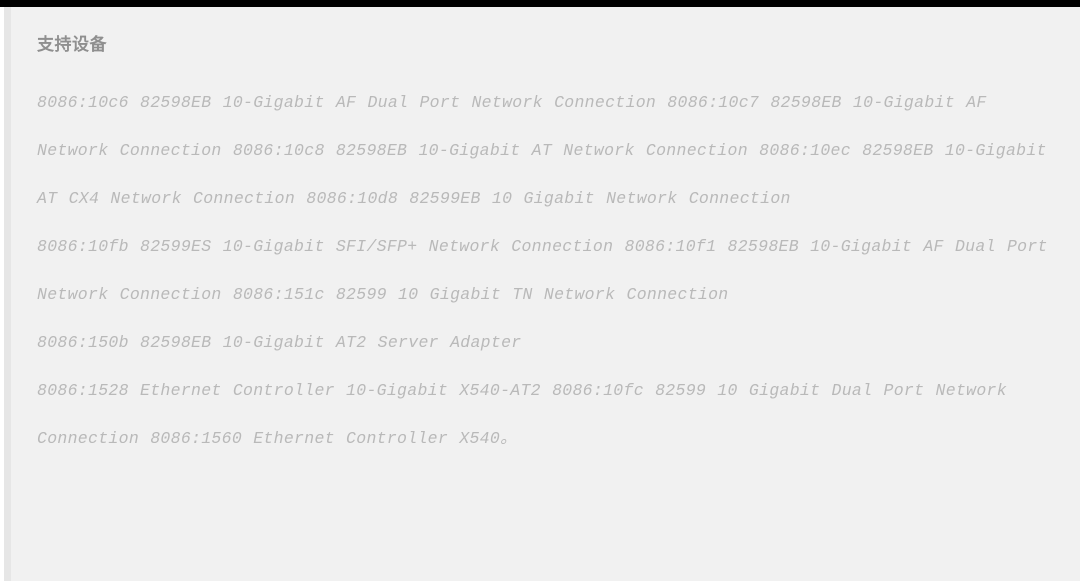 Image resolution: width=1080 pixels, height=581 pixels. Describe the element at coordinates (72, 44) in the screenshot. I see `page-title: 支持设备` at that location.